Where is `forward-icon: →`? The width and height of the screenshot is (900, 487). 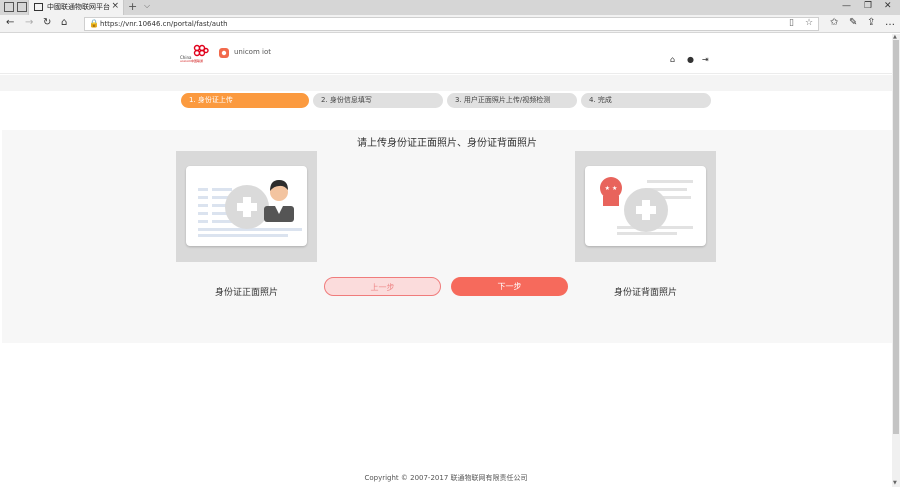 forward-icon: → is located at coordinates (29, 22).